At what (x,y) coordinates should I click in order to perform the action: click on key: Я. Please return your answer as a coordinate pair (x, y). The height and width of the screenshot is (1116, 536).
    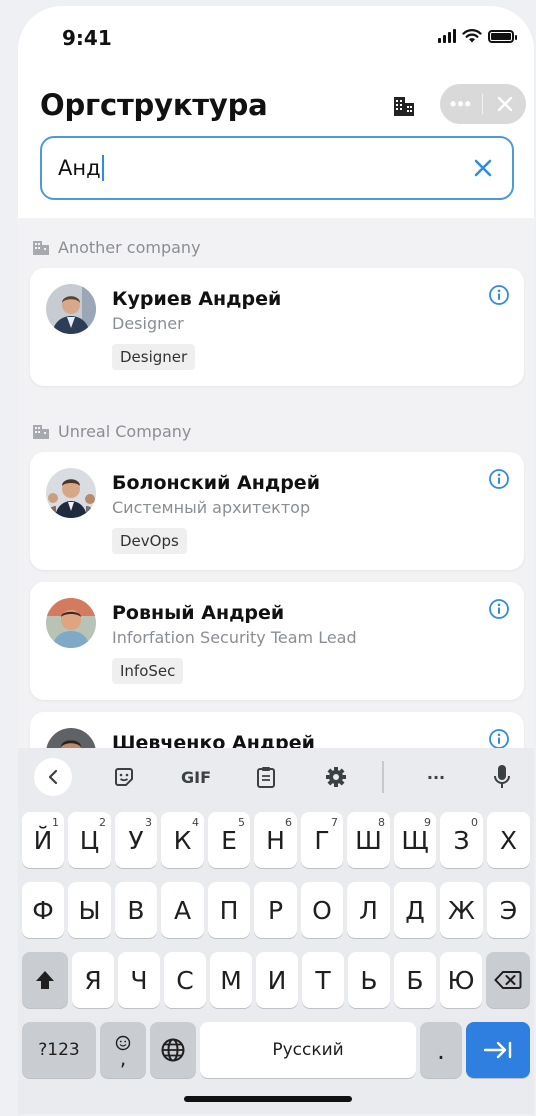
    Looking at the image, I should click on (93, 980).